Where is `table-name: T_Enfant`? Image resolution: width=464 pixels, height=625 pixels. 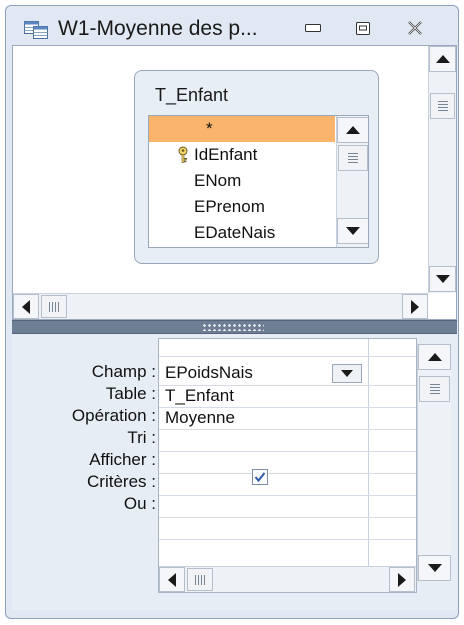 table-name: T_Enfant is located at coordinates (192, 95).